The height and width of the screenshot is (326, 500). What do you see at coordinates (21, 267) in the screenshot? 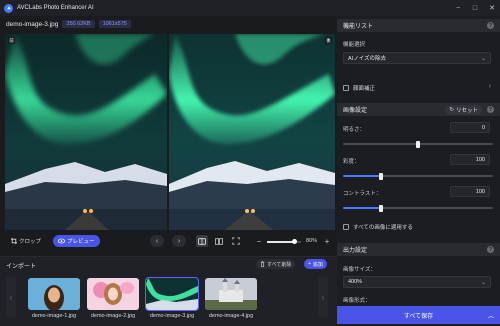
I see `import-title: インポート` at bounding box center [21, 267].